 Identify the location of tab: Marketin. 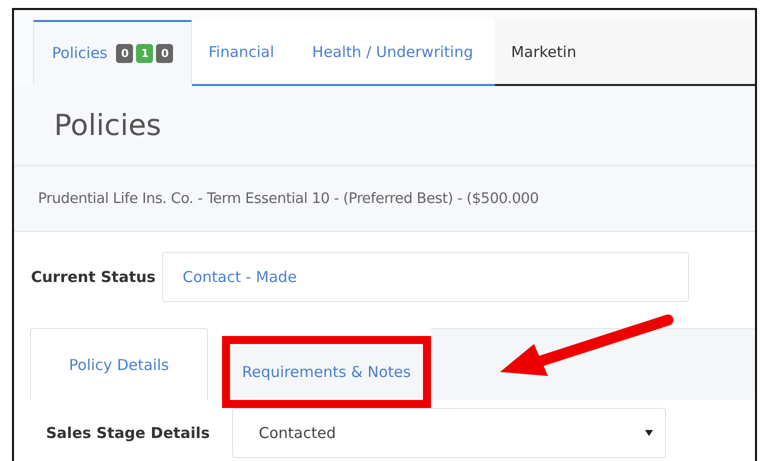
(625, 53).